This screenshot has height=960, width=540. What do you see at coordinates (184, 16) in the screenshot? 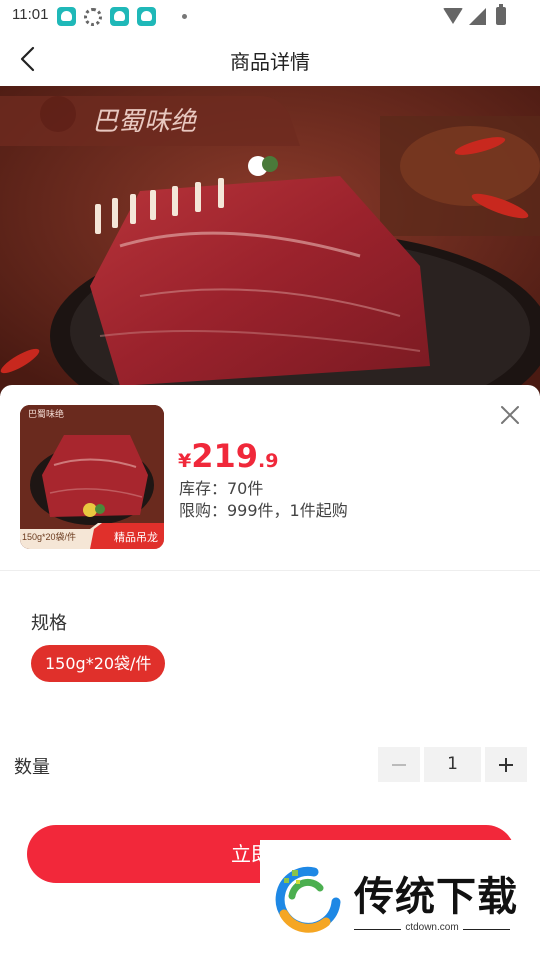
I see `more-notifications-dot-icon` at bounding box center [184, 16].